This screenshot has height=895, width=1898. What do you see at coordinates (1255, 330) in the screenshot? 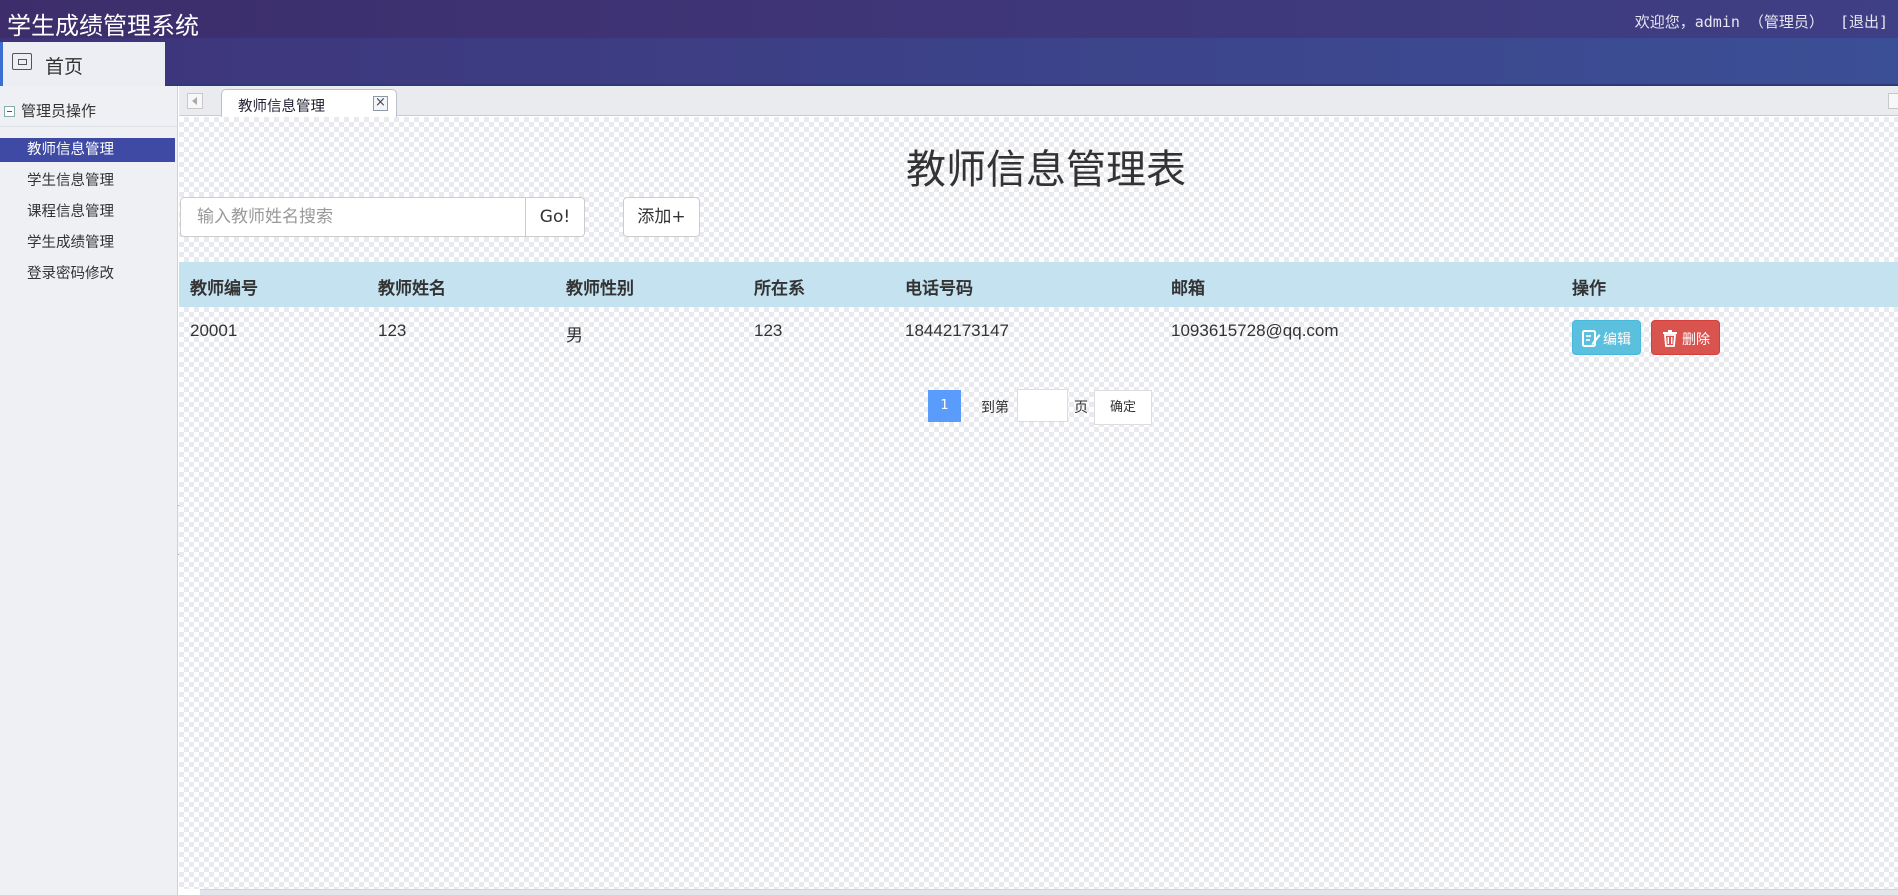
I see `cell-email: 1093615728@qq.com` at bounding box center [1255, 330].